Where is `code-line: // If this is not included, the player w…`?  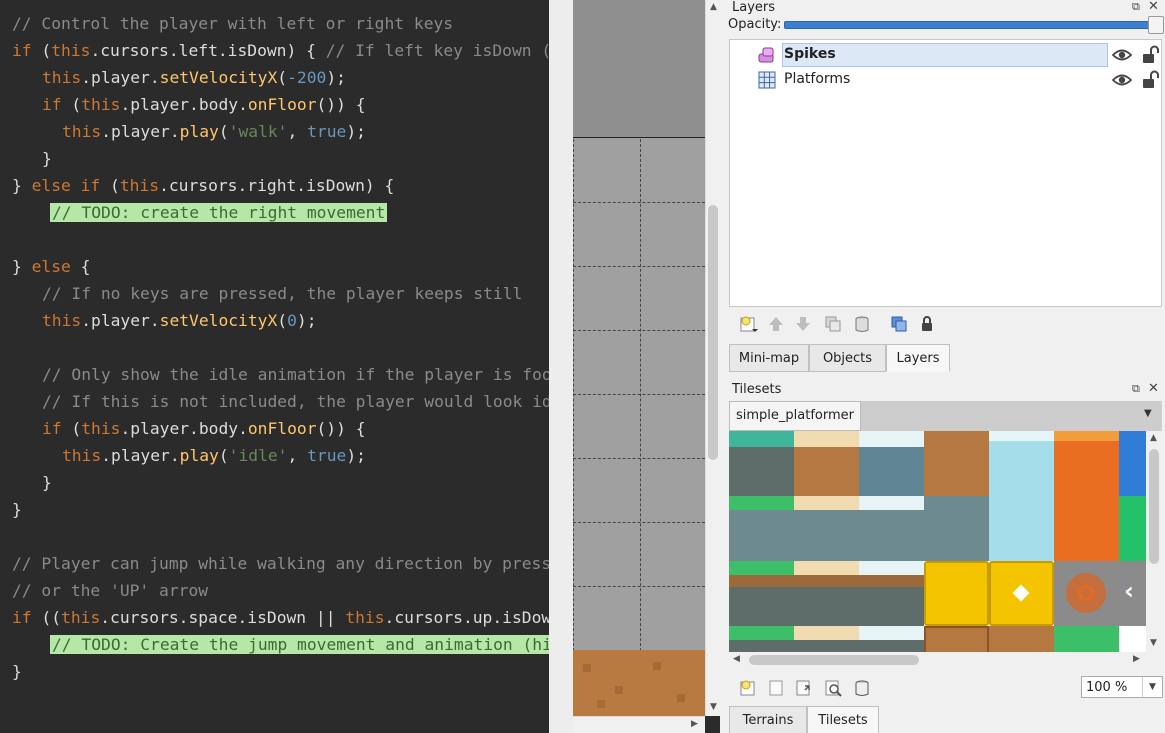 code-line: // If this is not included, the player w… is located at coordinates (295, 401).